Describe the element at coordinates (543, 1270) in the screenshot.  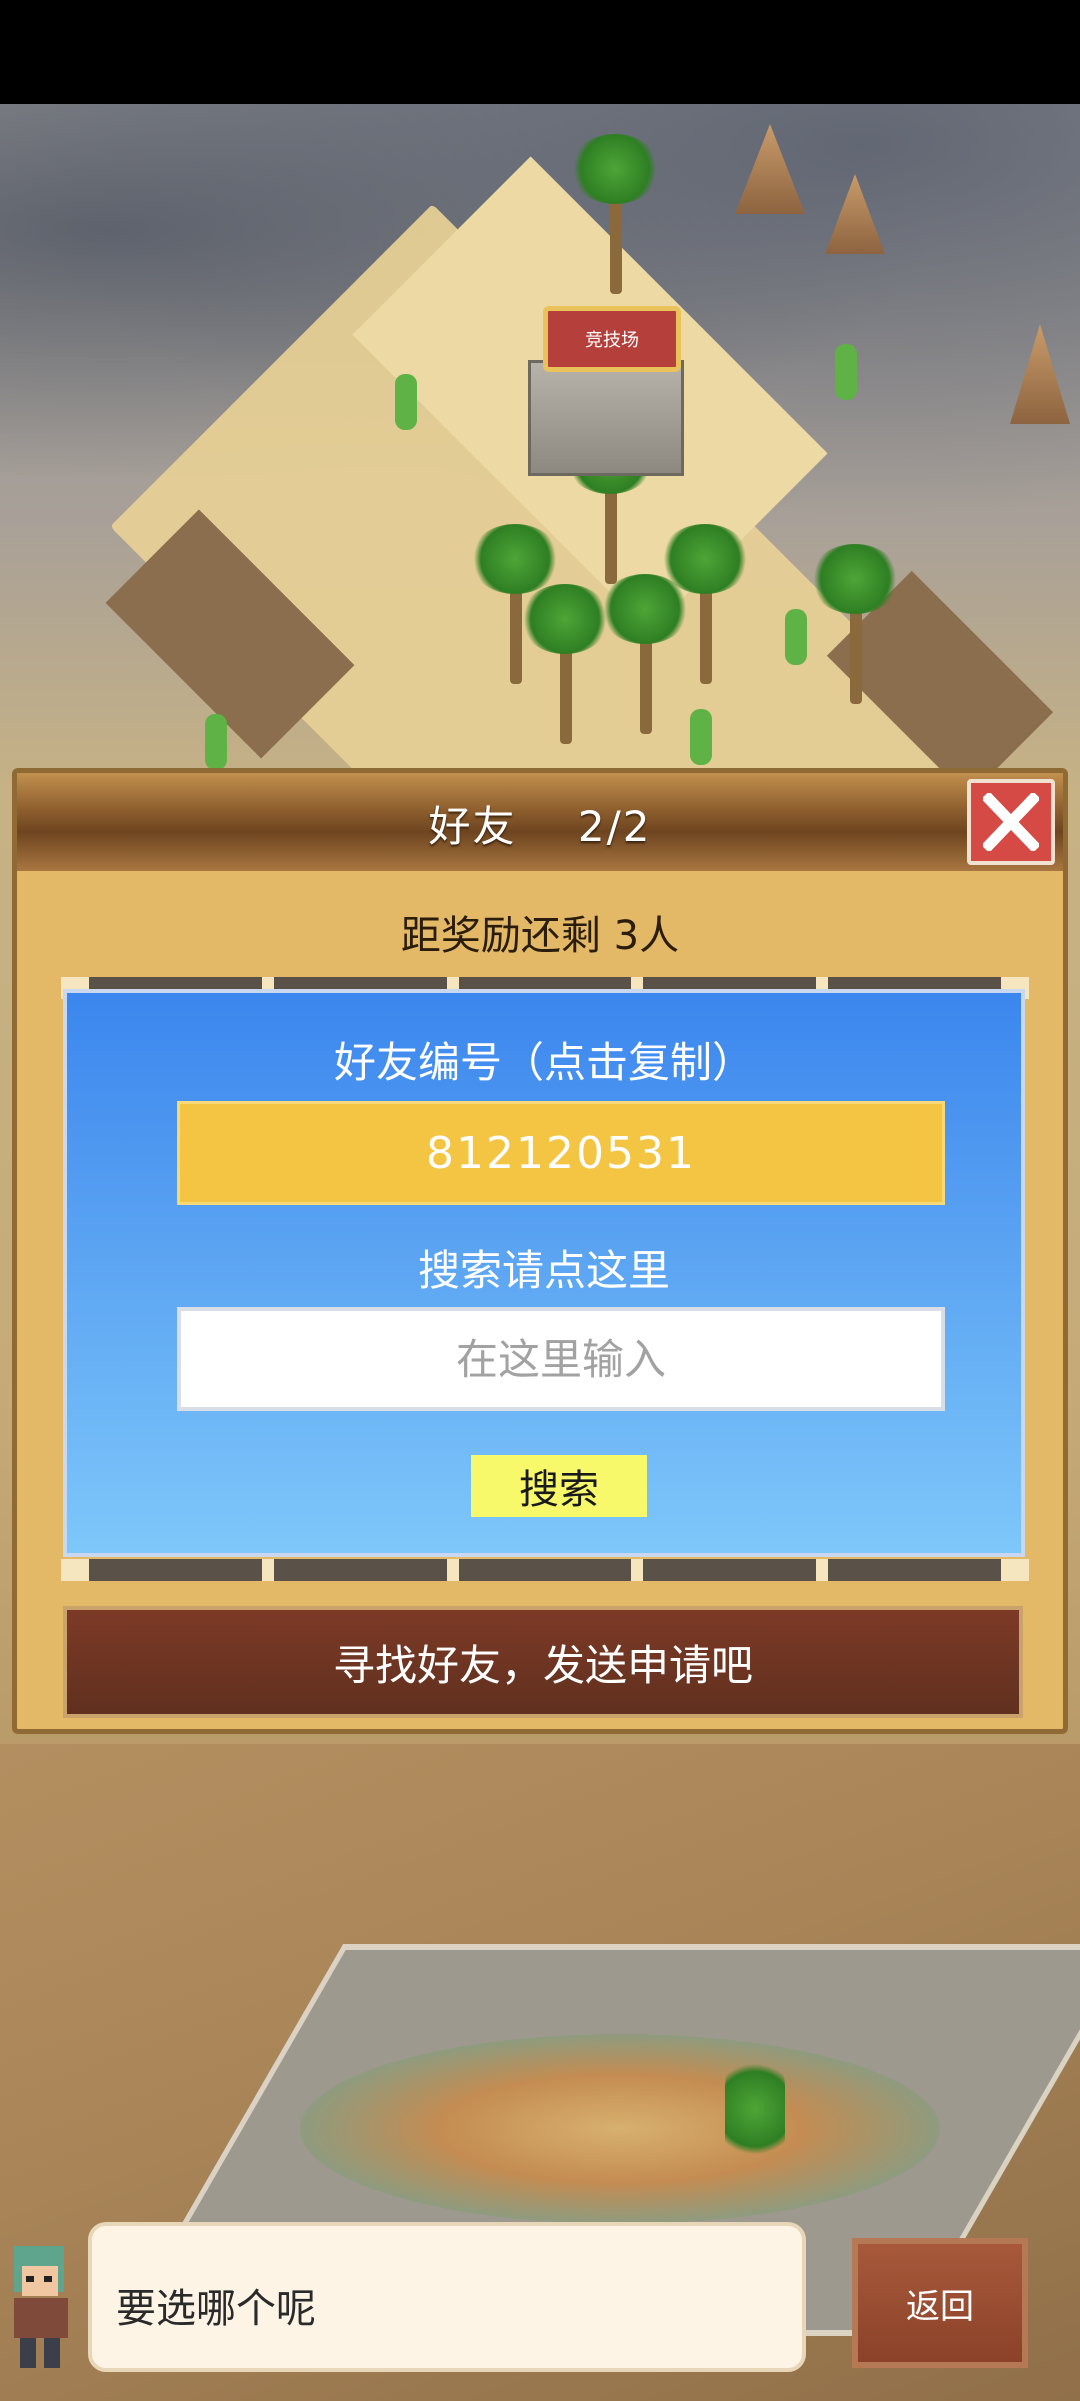
I see `search-label: 搜索请点这里` at that location.